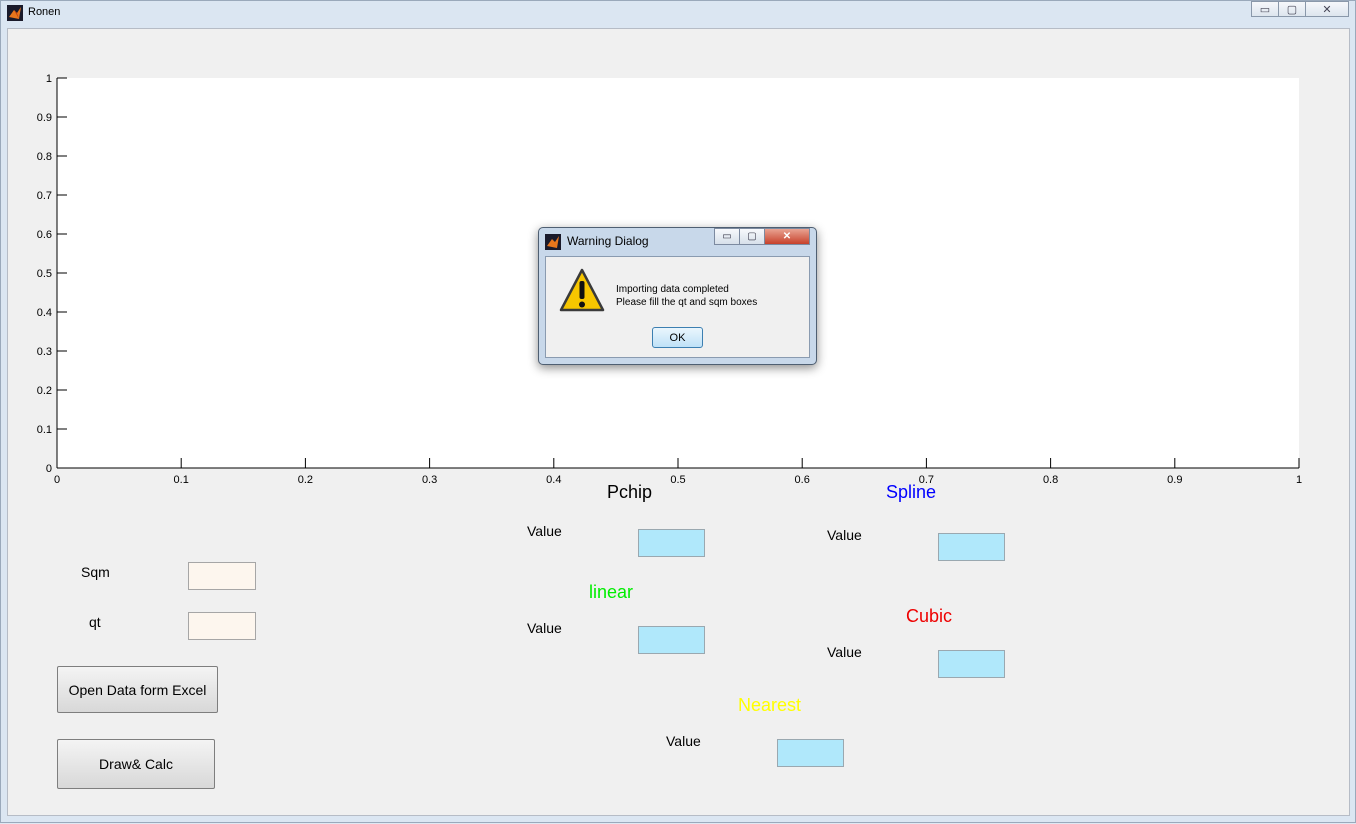 This screenshot has height=824, width=1356. Describe the element at coordinates (181, 480) in the screenshot. I see `x-tick-label: 0.1` at that location.